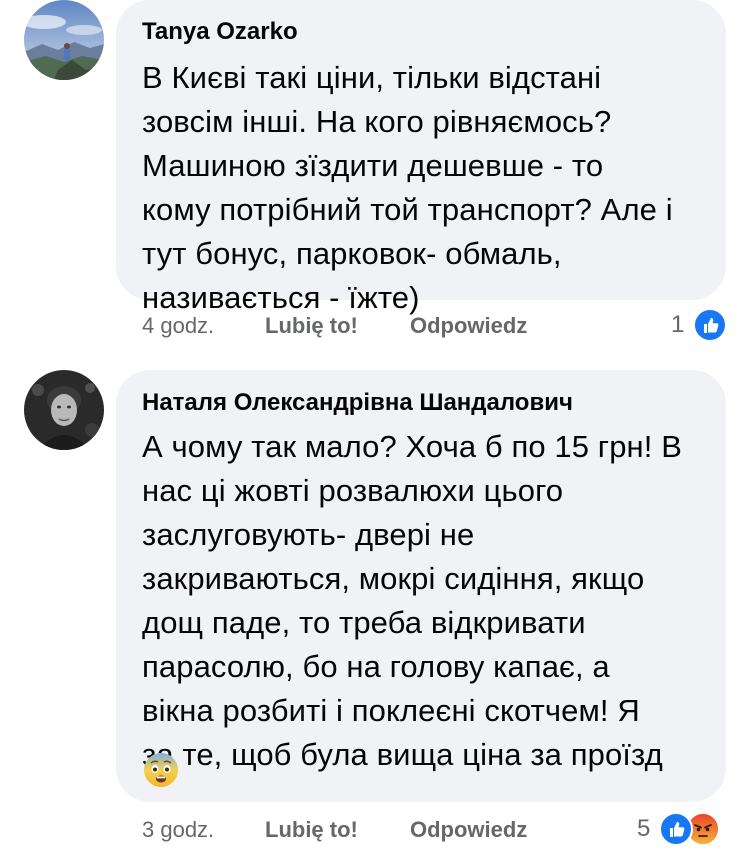  What do you see at coordinates (178, 326) in the screenshot?
I see `comment-timestamp: 4 godz.` at bounding box center [178, 326].